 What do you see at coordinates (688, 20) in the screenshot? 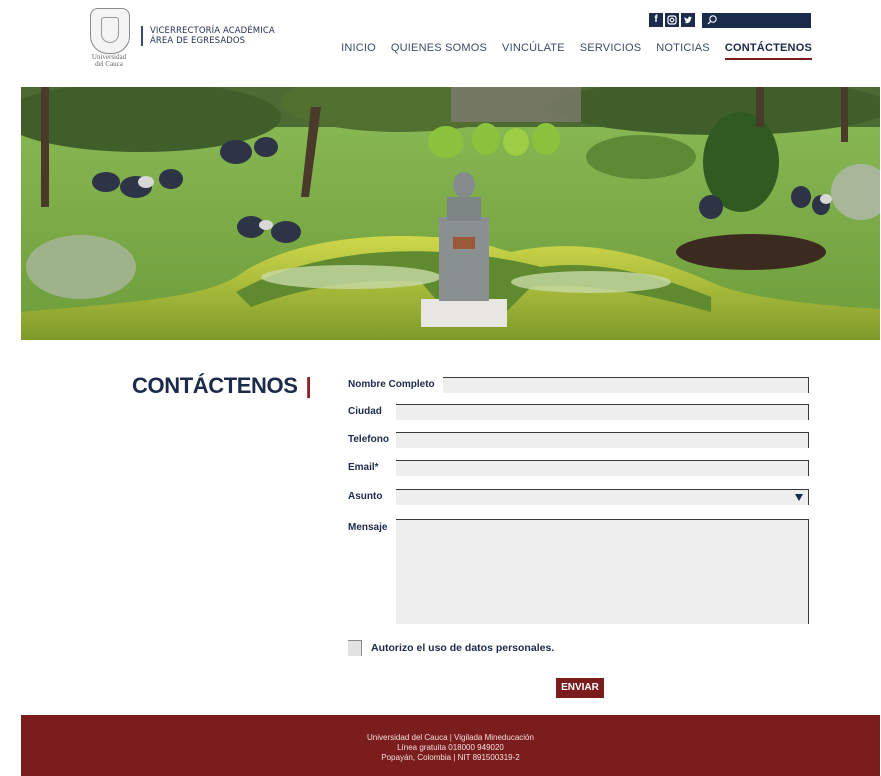
I see `twitter-icon` at bounding box center [688, 20].